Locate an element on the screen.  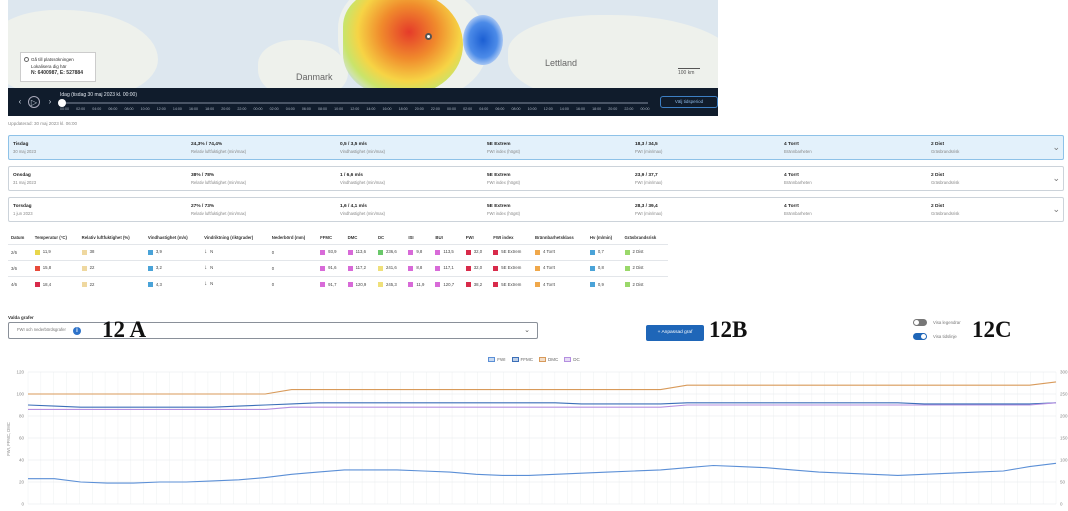
location-marker is located at coordinates (428, 36).